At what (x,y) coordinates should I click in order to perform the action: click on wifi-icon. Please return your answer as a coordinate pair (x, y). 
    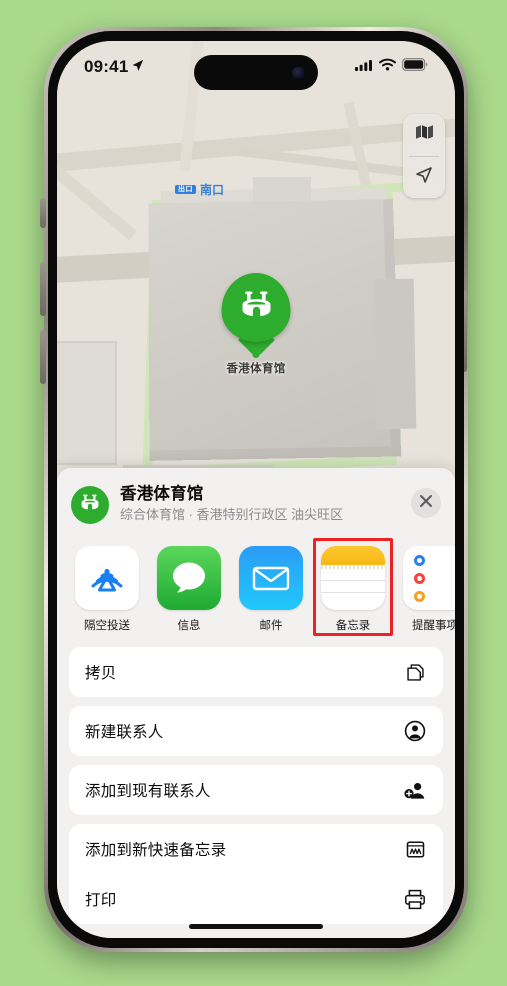
    Looking at the image, I should click on (387, 67).